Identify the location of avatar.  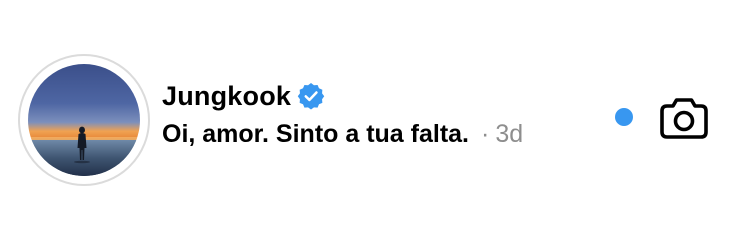
(84, 120).